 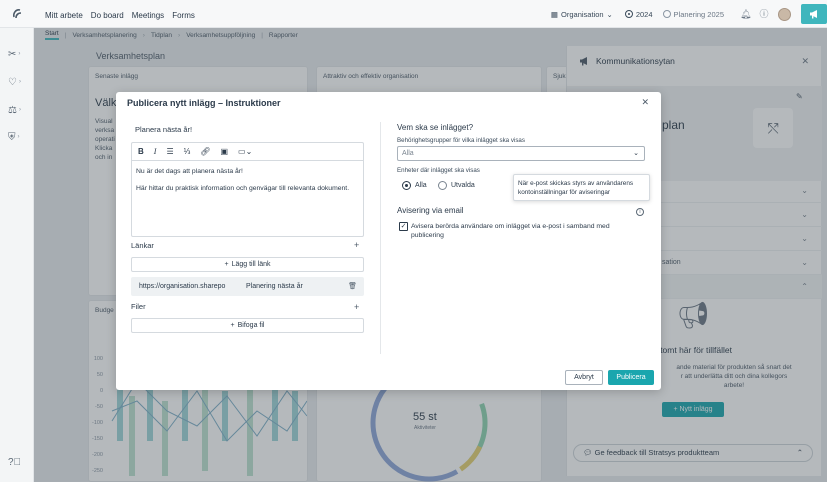 I want to click on rail-item-strategy: ✂︎ ›, so click(x=18, y=54).